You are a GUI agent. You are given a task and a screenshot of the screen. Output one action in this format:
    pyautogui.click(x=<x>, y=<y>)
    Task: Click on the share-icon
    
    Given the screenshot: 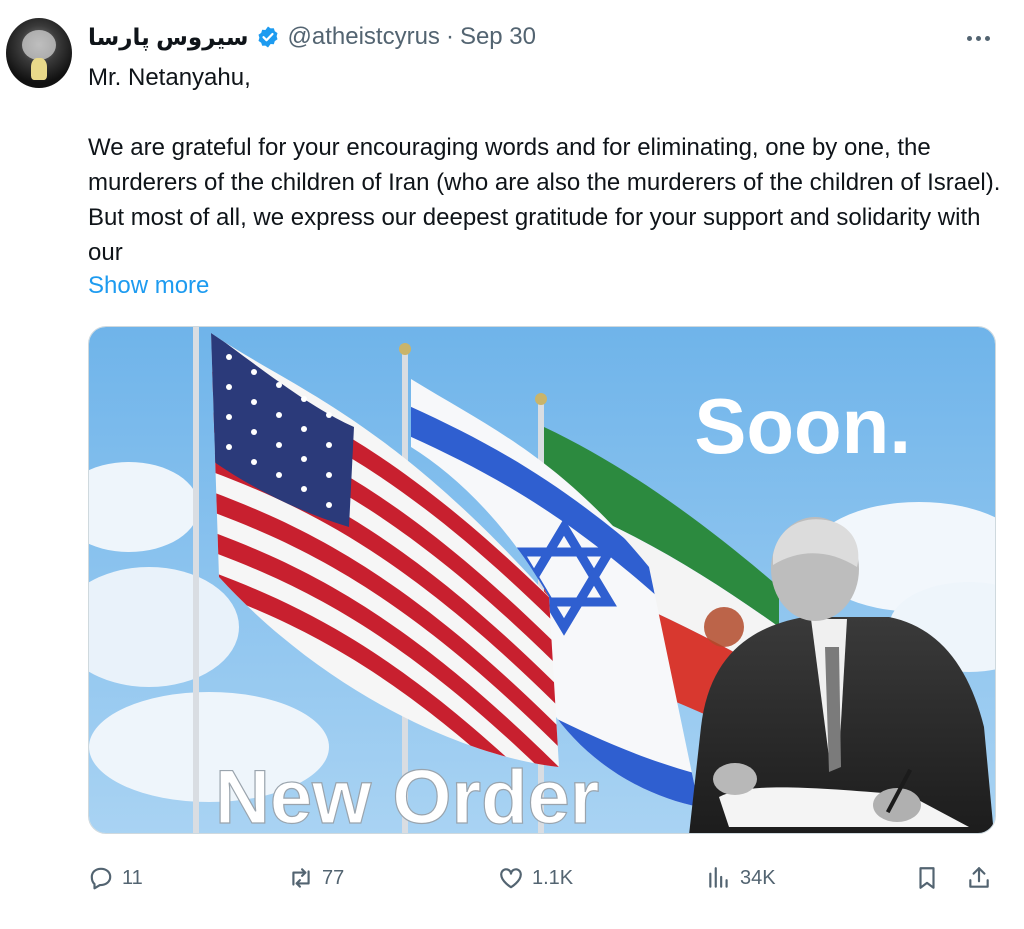 What is the action you would take?
    pyautogui.click(x=979, y=877)
    